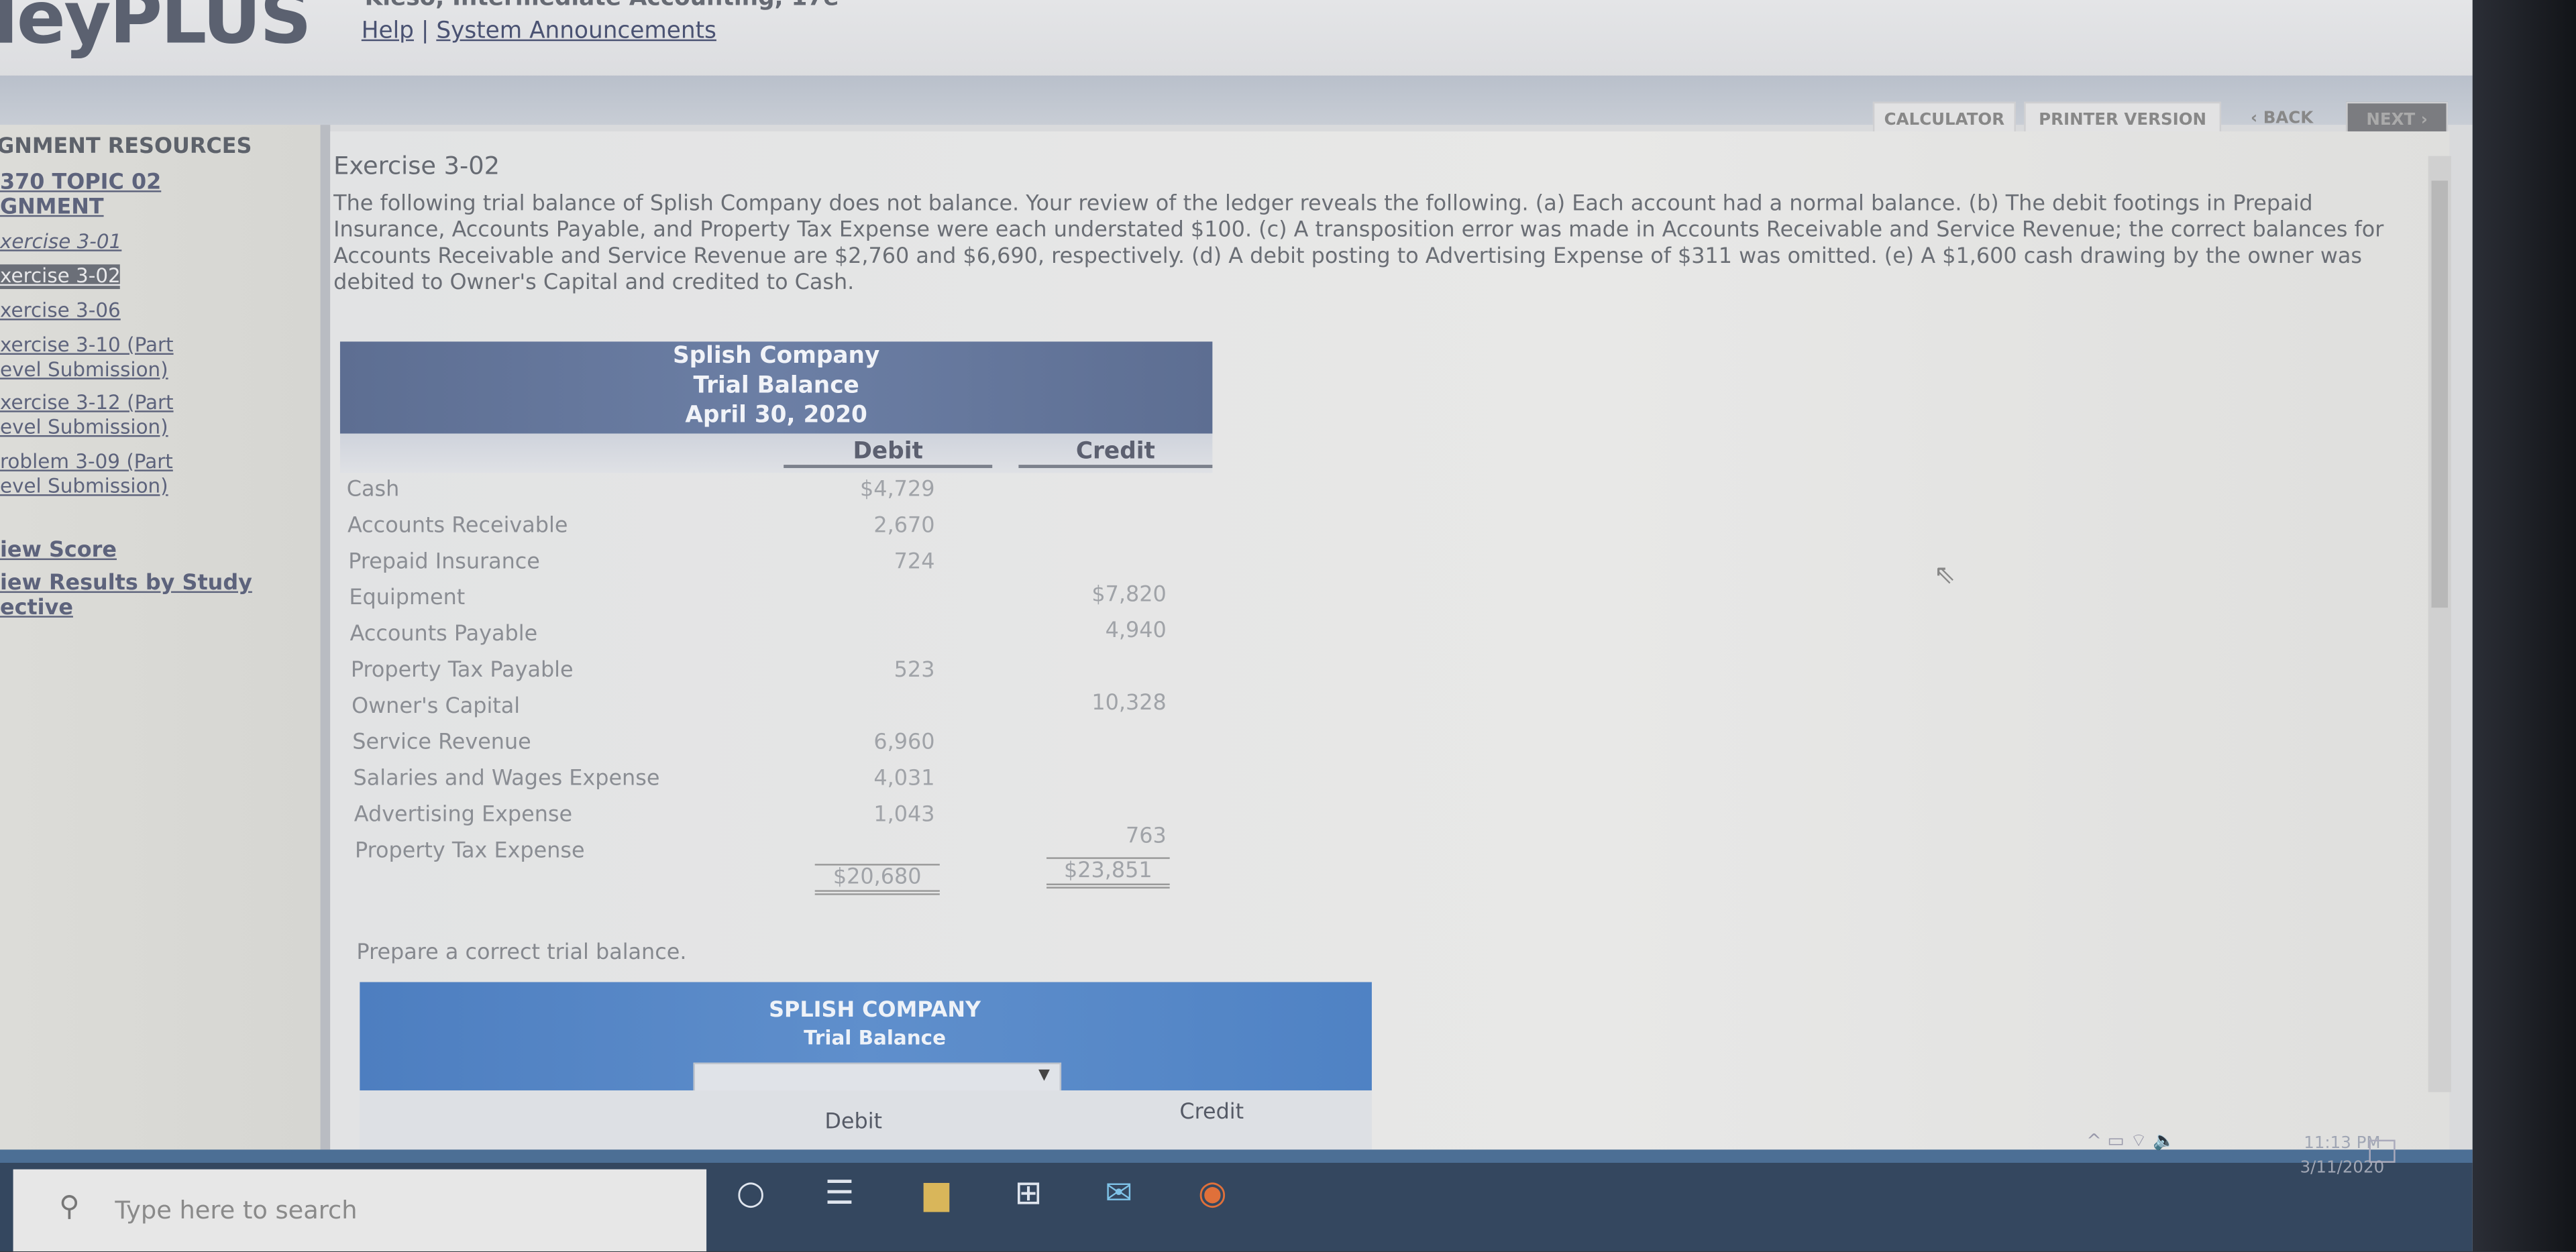 The height and width of the screenshot is (1252, 2576). I want to click on sidebar-item-problem-3-09: roblem 3-09 (Part evel Submission), so click(86, 474).